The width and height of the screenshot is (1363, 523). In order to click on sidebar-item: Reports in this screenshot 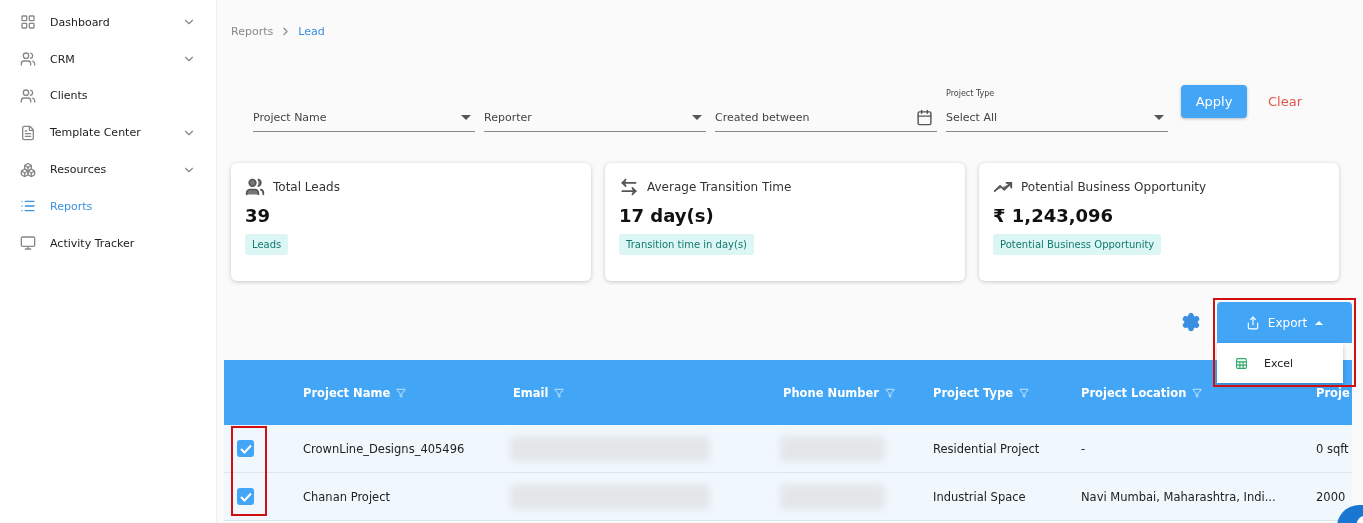, I will do `click(108, 206)`.